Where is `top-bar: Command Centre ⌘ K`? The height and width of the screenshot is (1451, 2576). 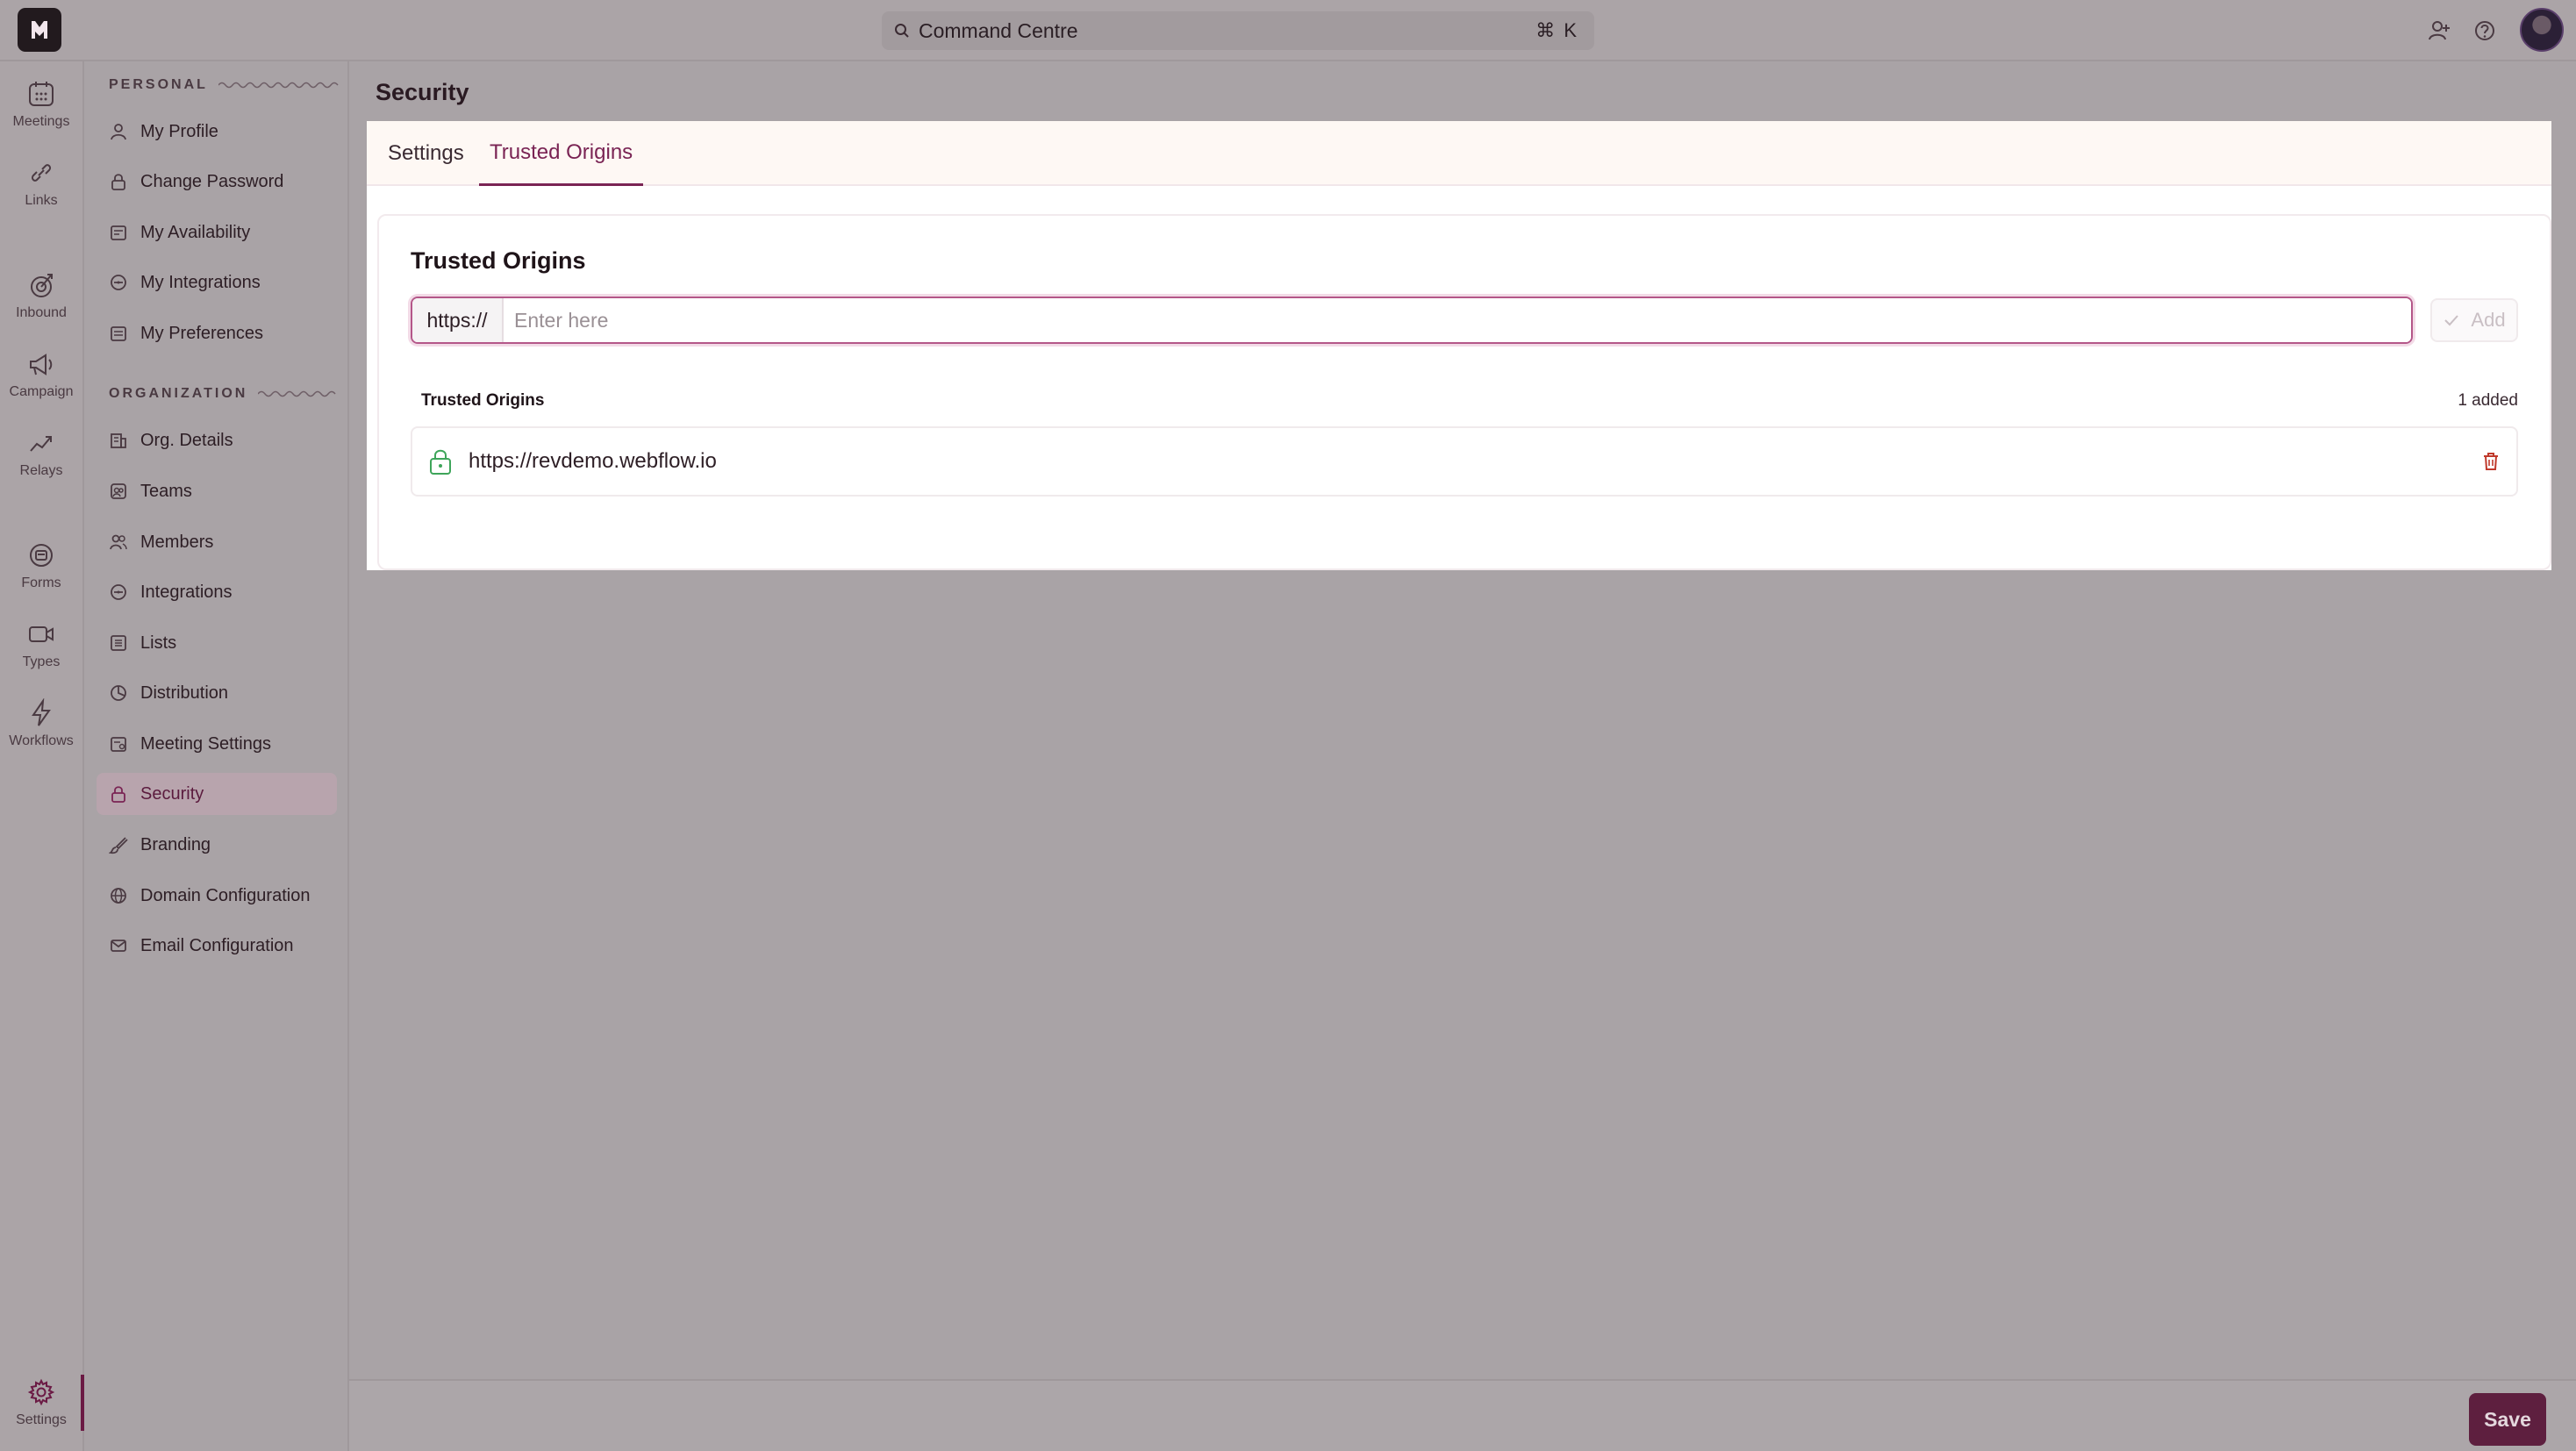 top-bar: Command Centre ⌘ K is located at coordinates (1288, 30).